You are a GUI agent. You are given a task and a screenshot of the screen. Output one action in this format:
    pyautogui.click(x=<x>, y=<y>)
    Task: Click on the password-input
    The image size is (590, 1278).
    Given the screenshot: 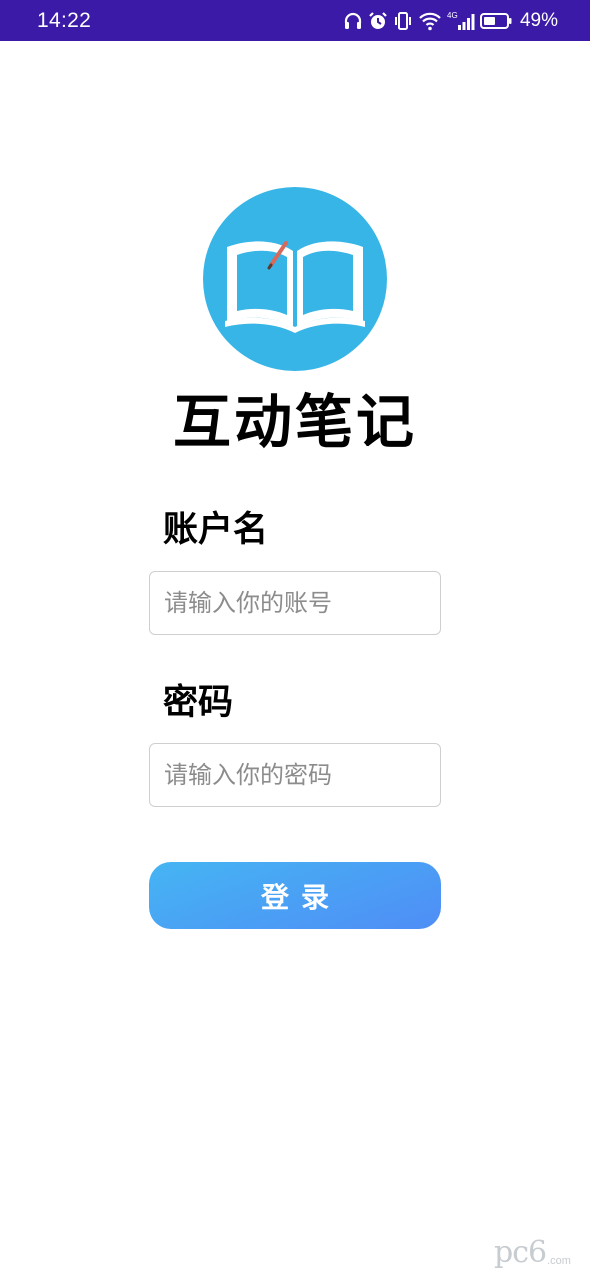 What is the action you would take?
    pyautogui.click(x=295, y=775)
    